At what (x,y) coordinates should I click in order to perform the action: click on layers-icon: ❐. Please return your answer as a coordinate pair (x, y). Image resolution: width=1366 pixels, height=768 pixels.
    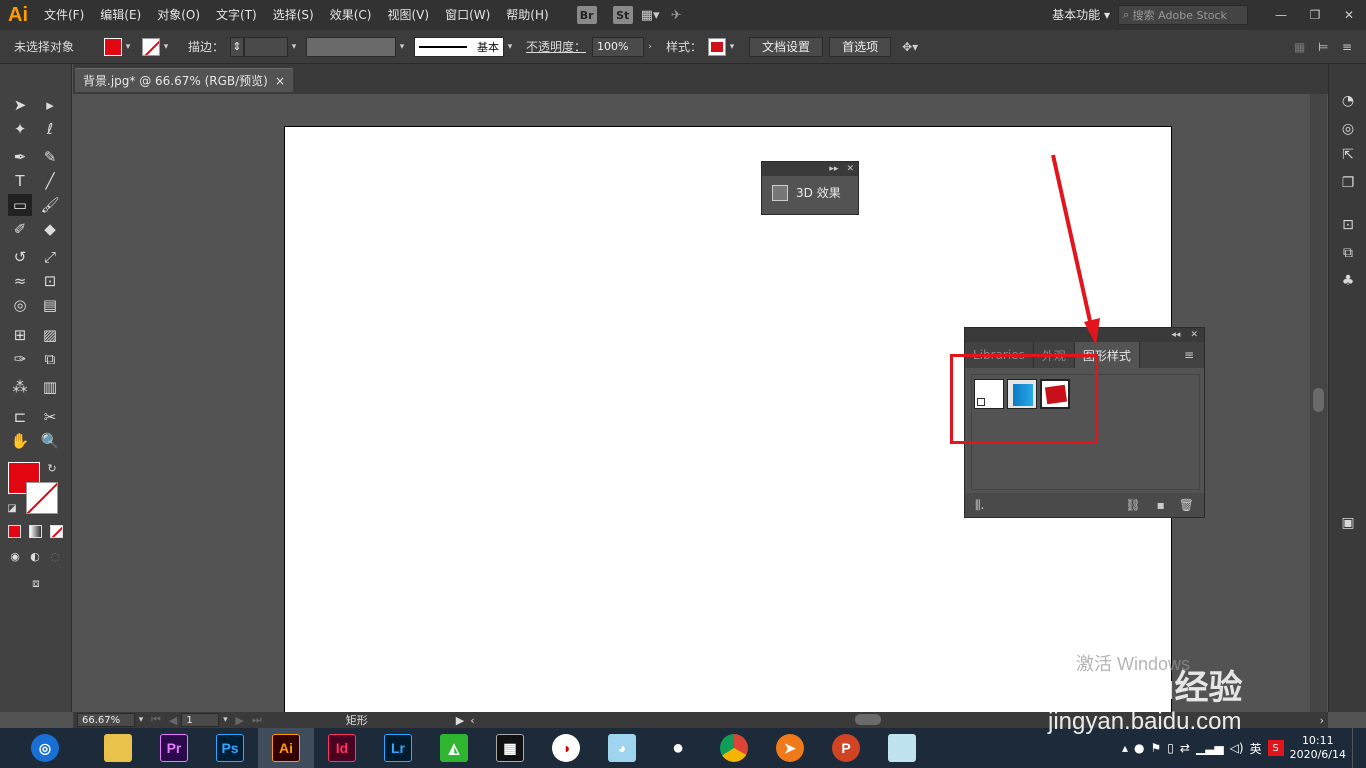
    Looking at the image, I should click on (1348, 183).